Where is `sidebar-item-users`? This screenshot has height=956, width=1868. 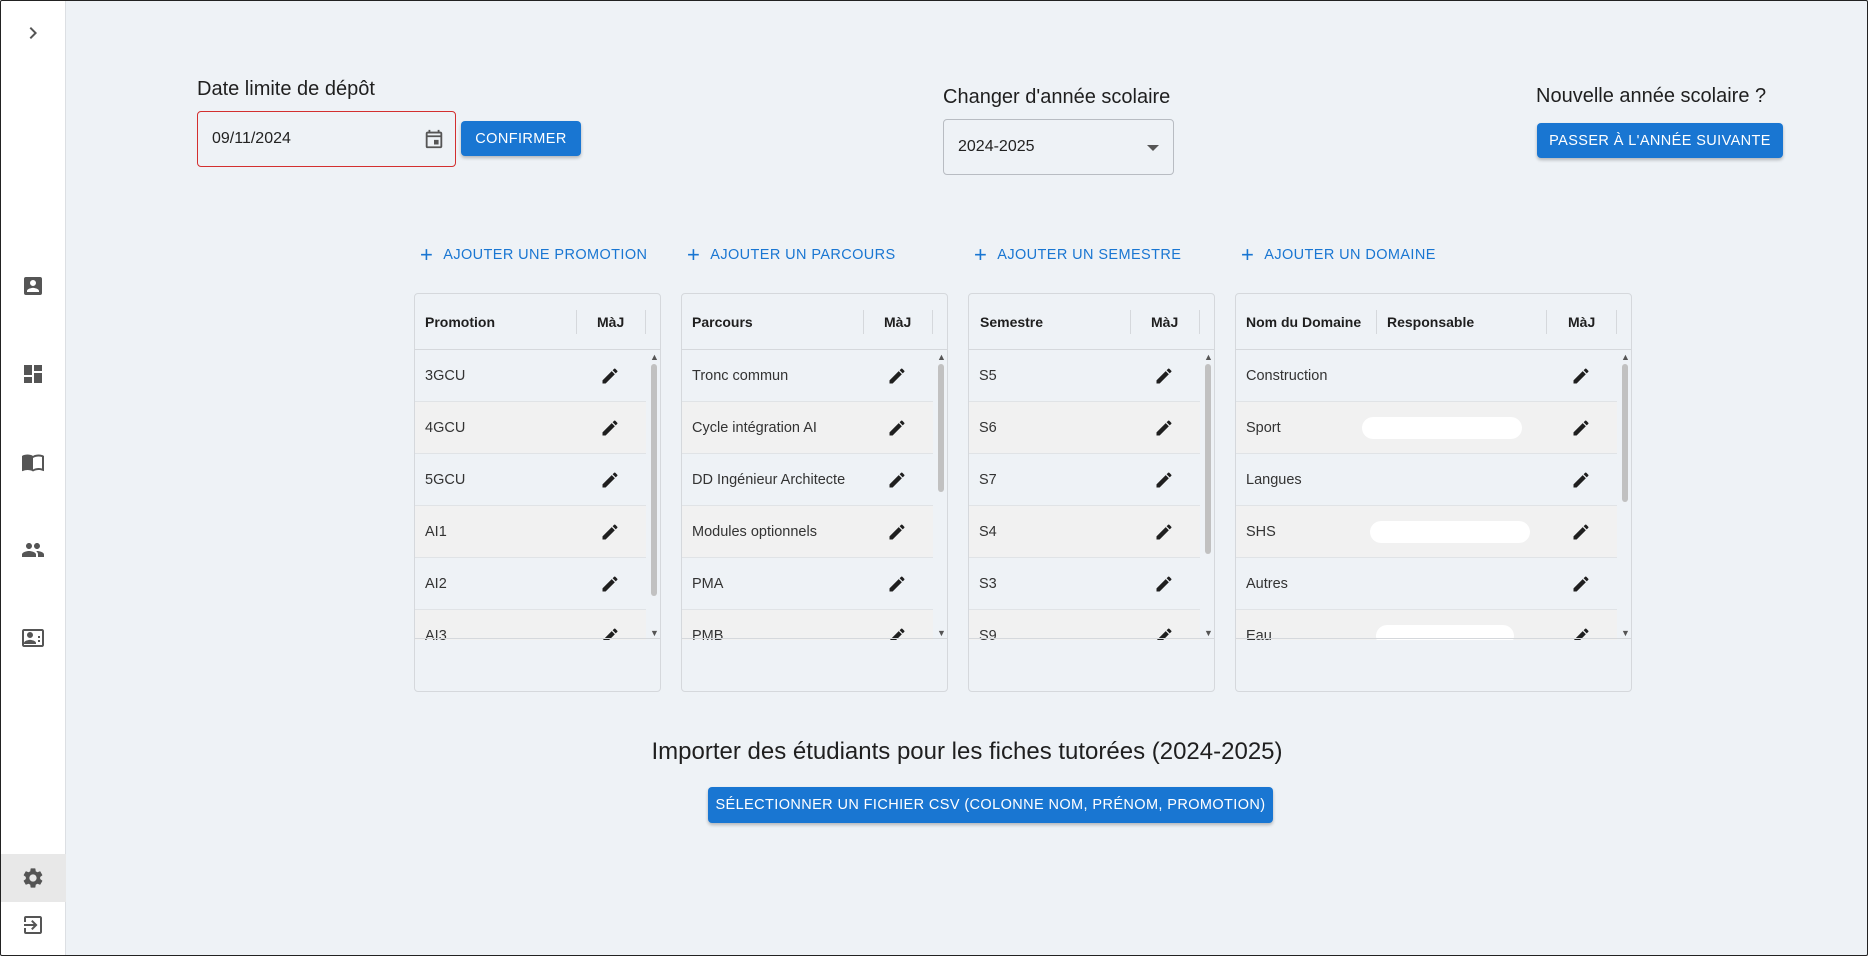 sidebar-item-users is located at coordinates (33, 550).